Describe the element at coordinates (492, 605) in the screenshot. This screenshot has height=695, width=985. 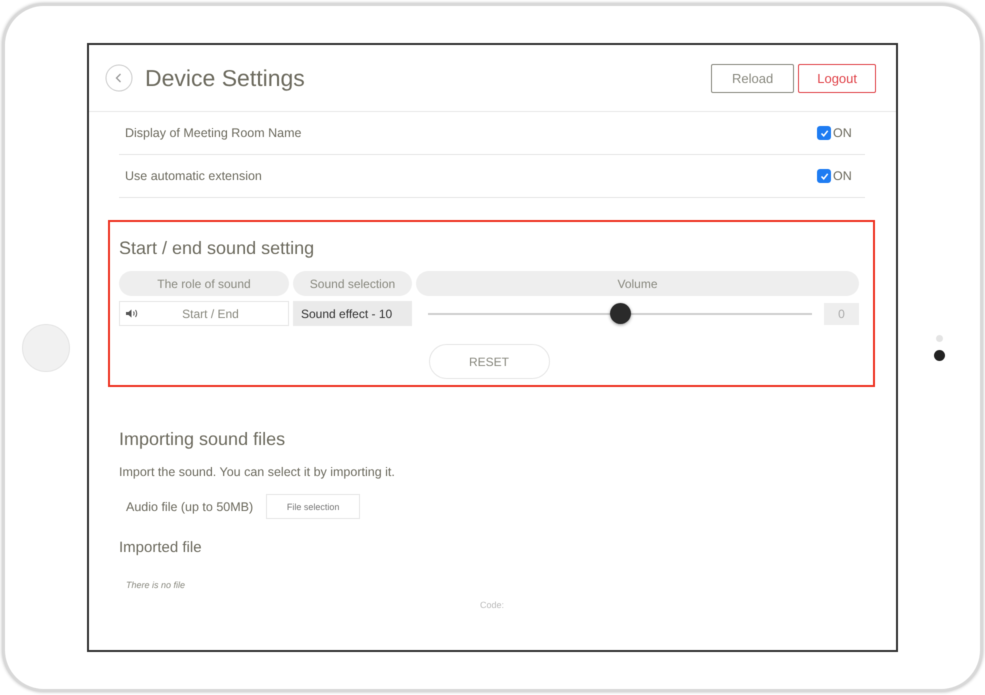
I see `code-label: Code:` at that location.